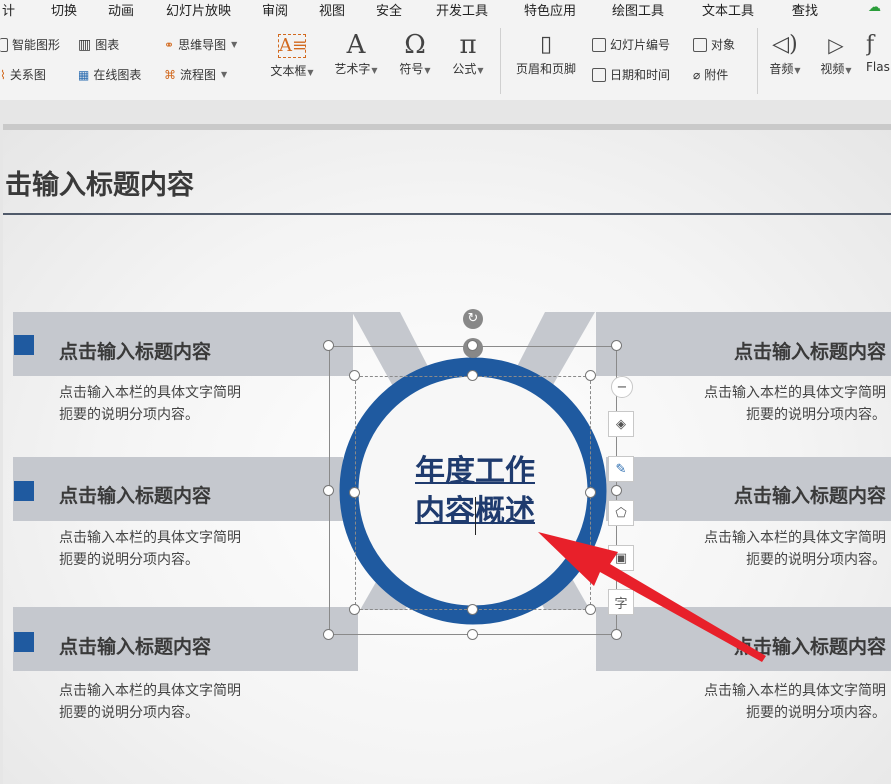  Describe the element at coordinates (117, 75) in the screenshot. I see `online-chart-label: 在线图表` at that location.